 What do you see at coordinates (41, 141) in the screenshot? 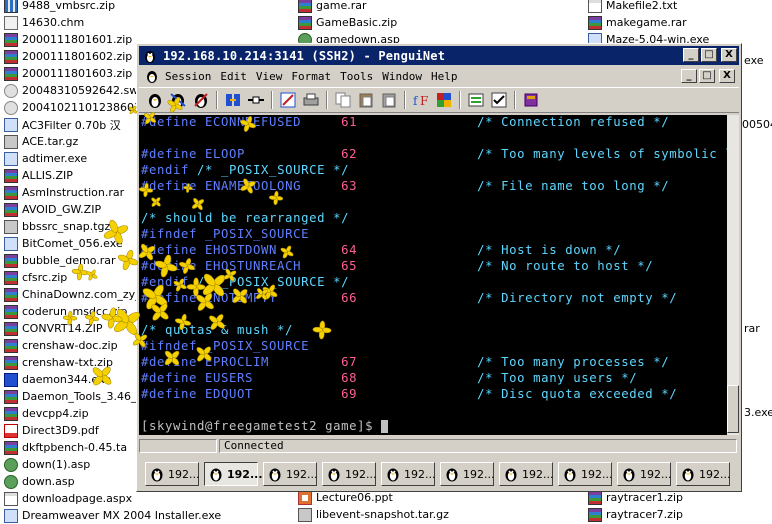
I see `desktop-file-item: ACE.tar.gz` at bounding box center [41, 141].